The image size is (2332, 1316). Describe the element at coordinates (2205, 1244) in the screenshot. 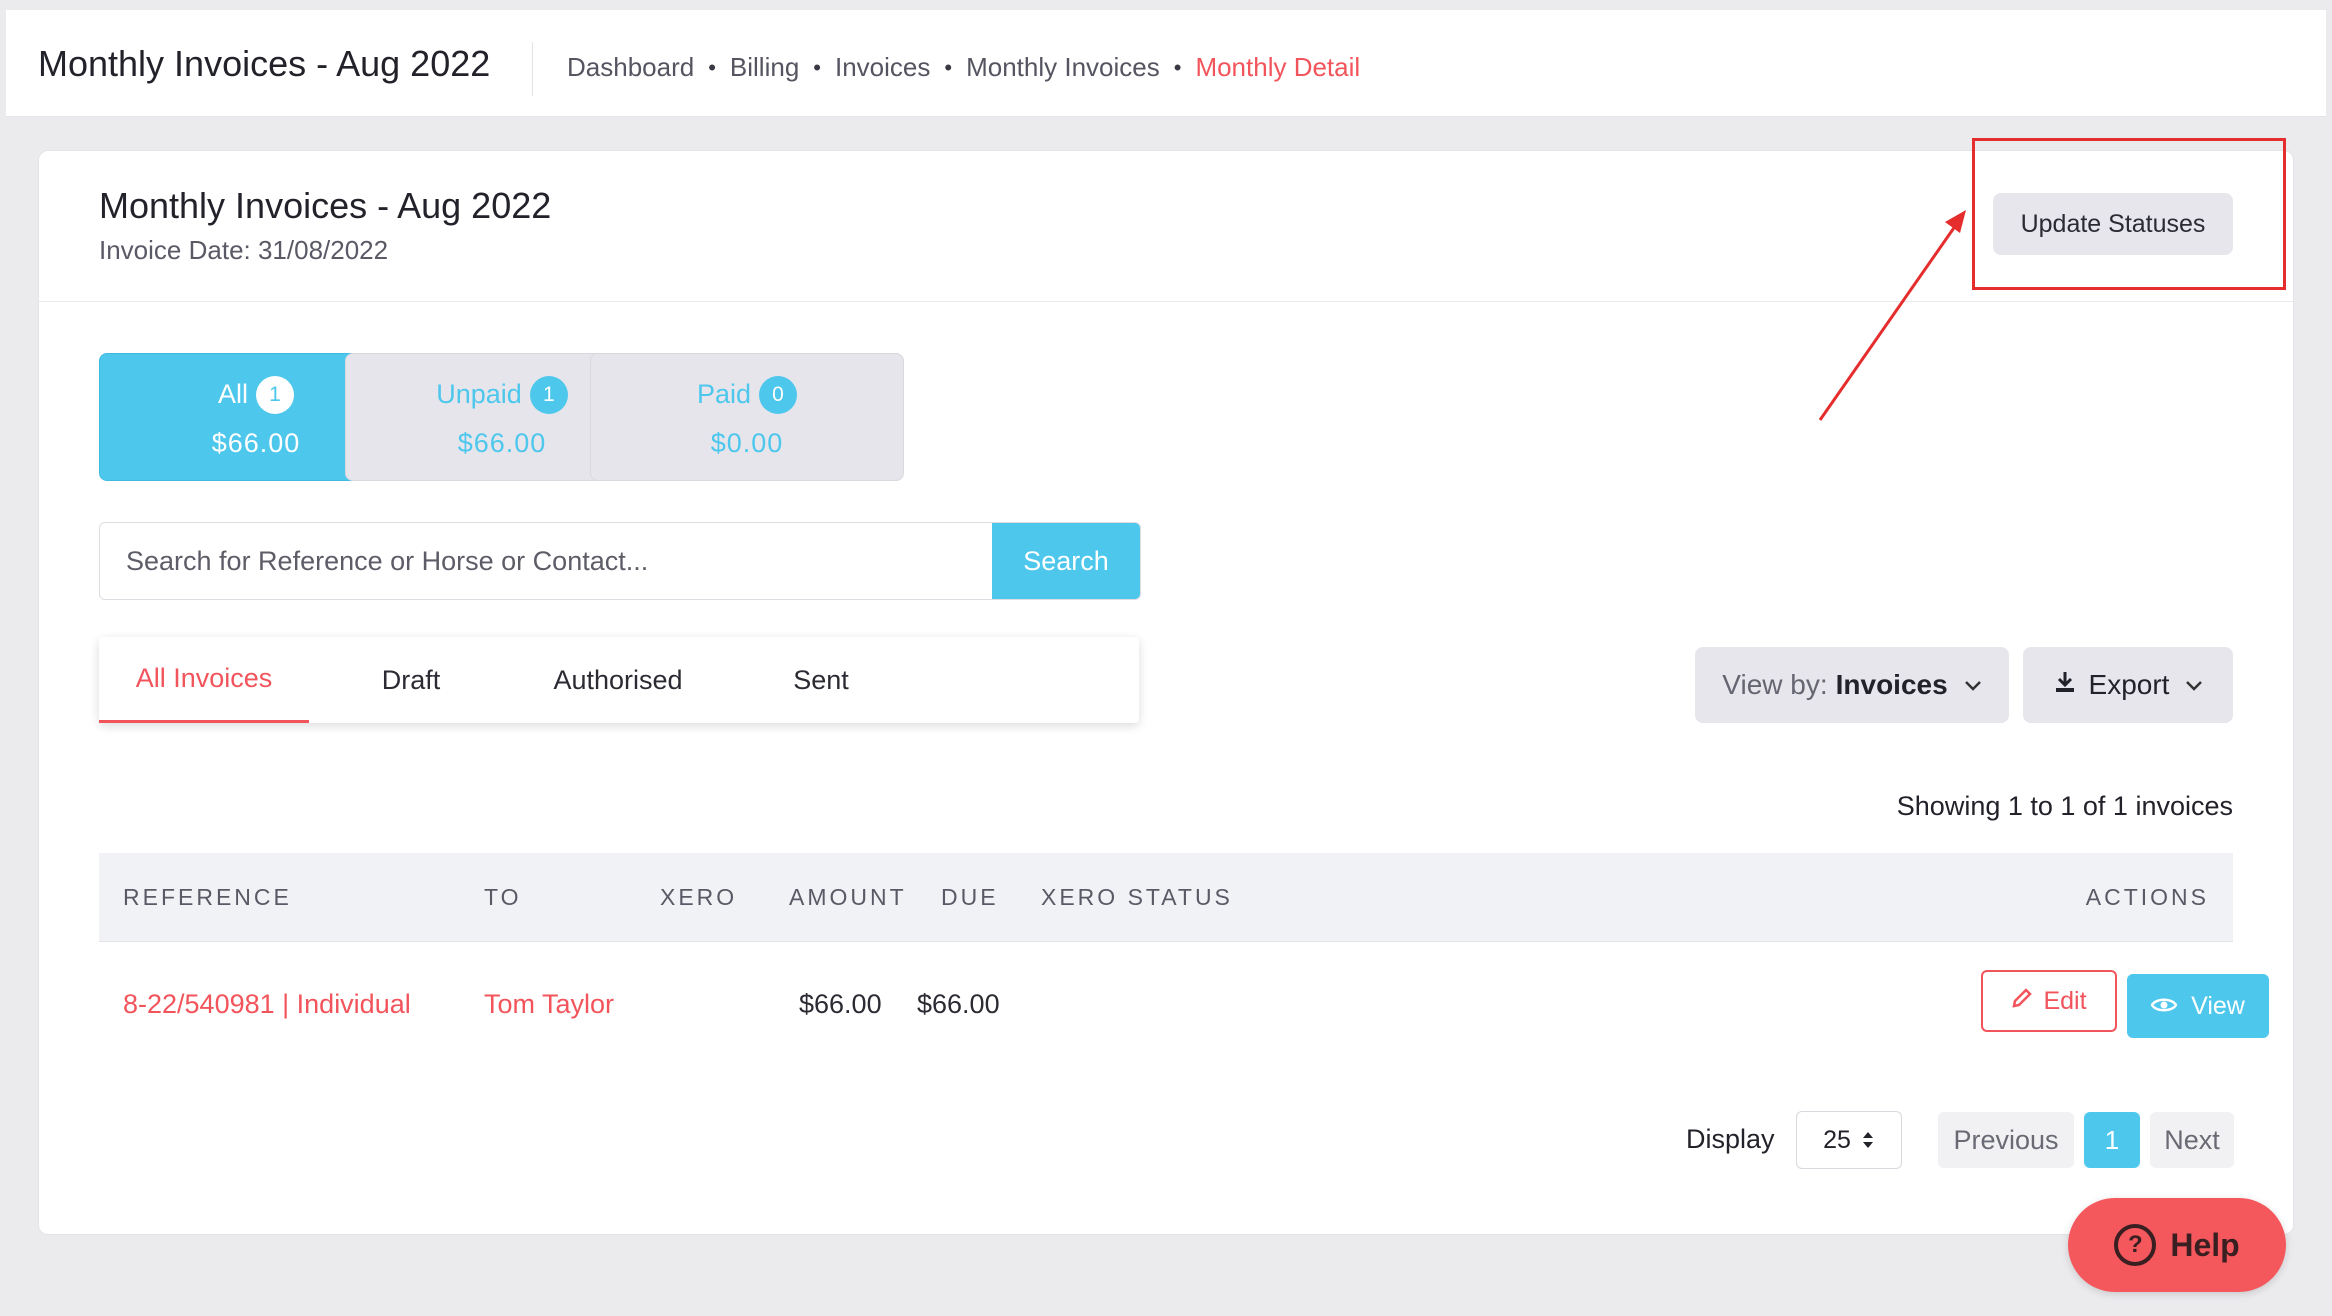

I see `help-label: Help` at that location.